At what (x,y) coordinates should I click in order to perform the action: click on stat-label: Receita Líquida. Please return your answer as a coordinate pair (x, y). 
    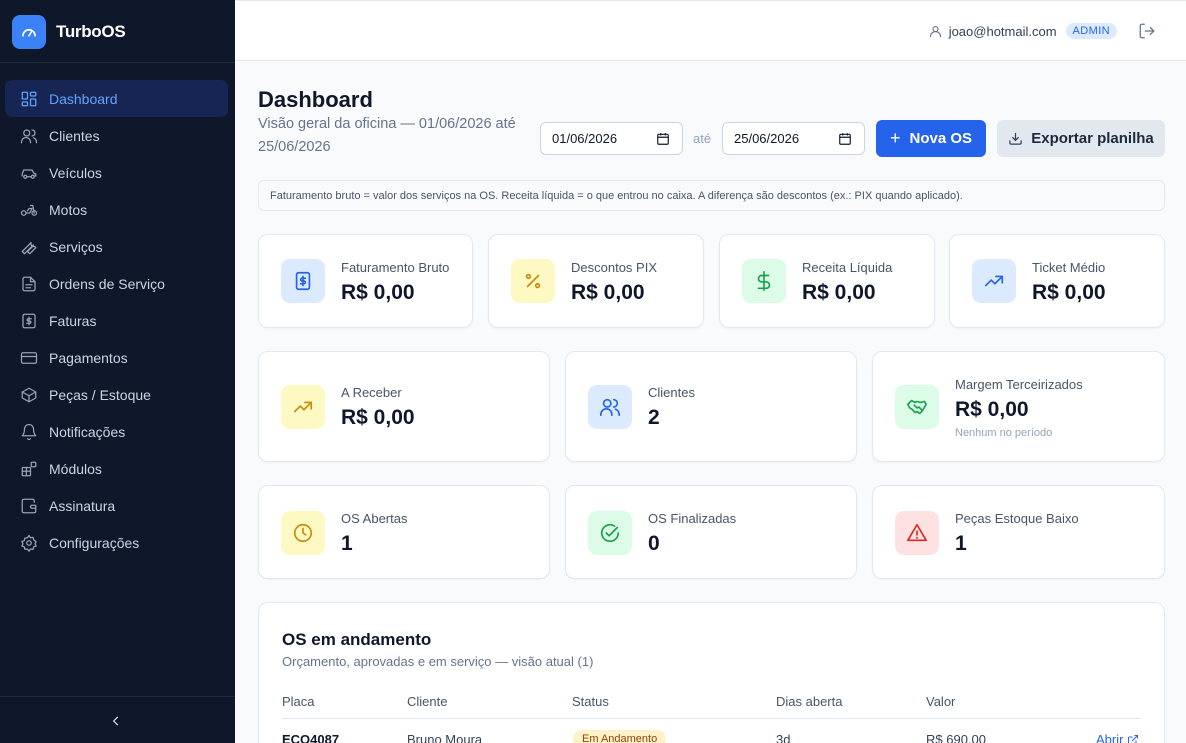
    Looking at the image, I should click on (847, 267).